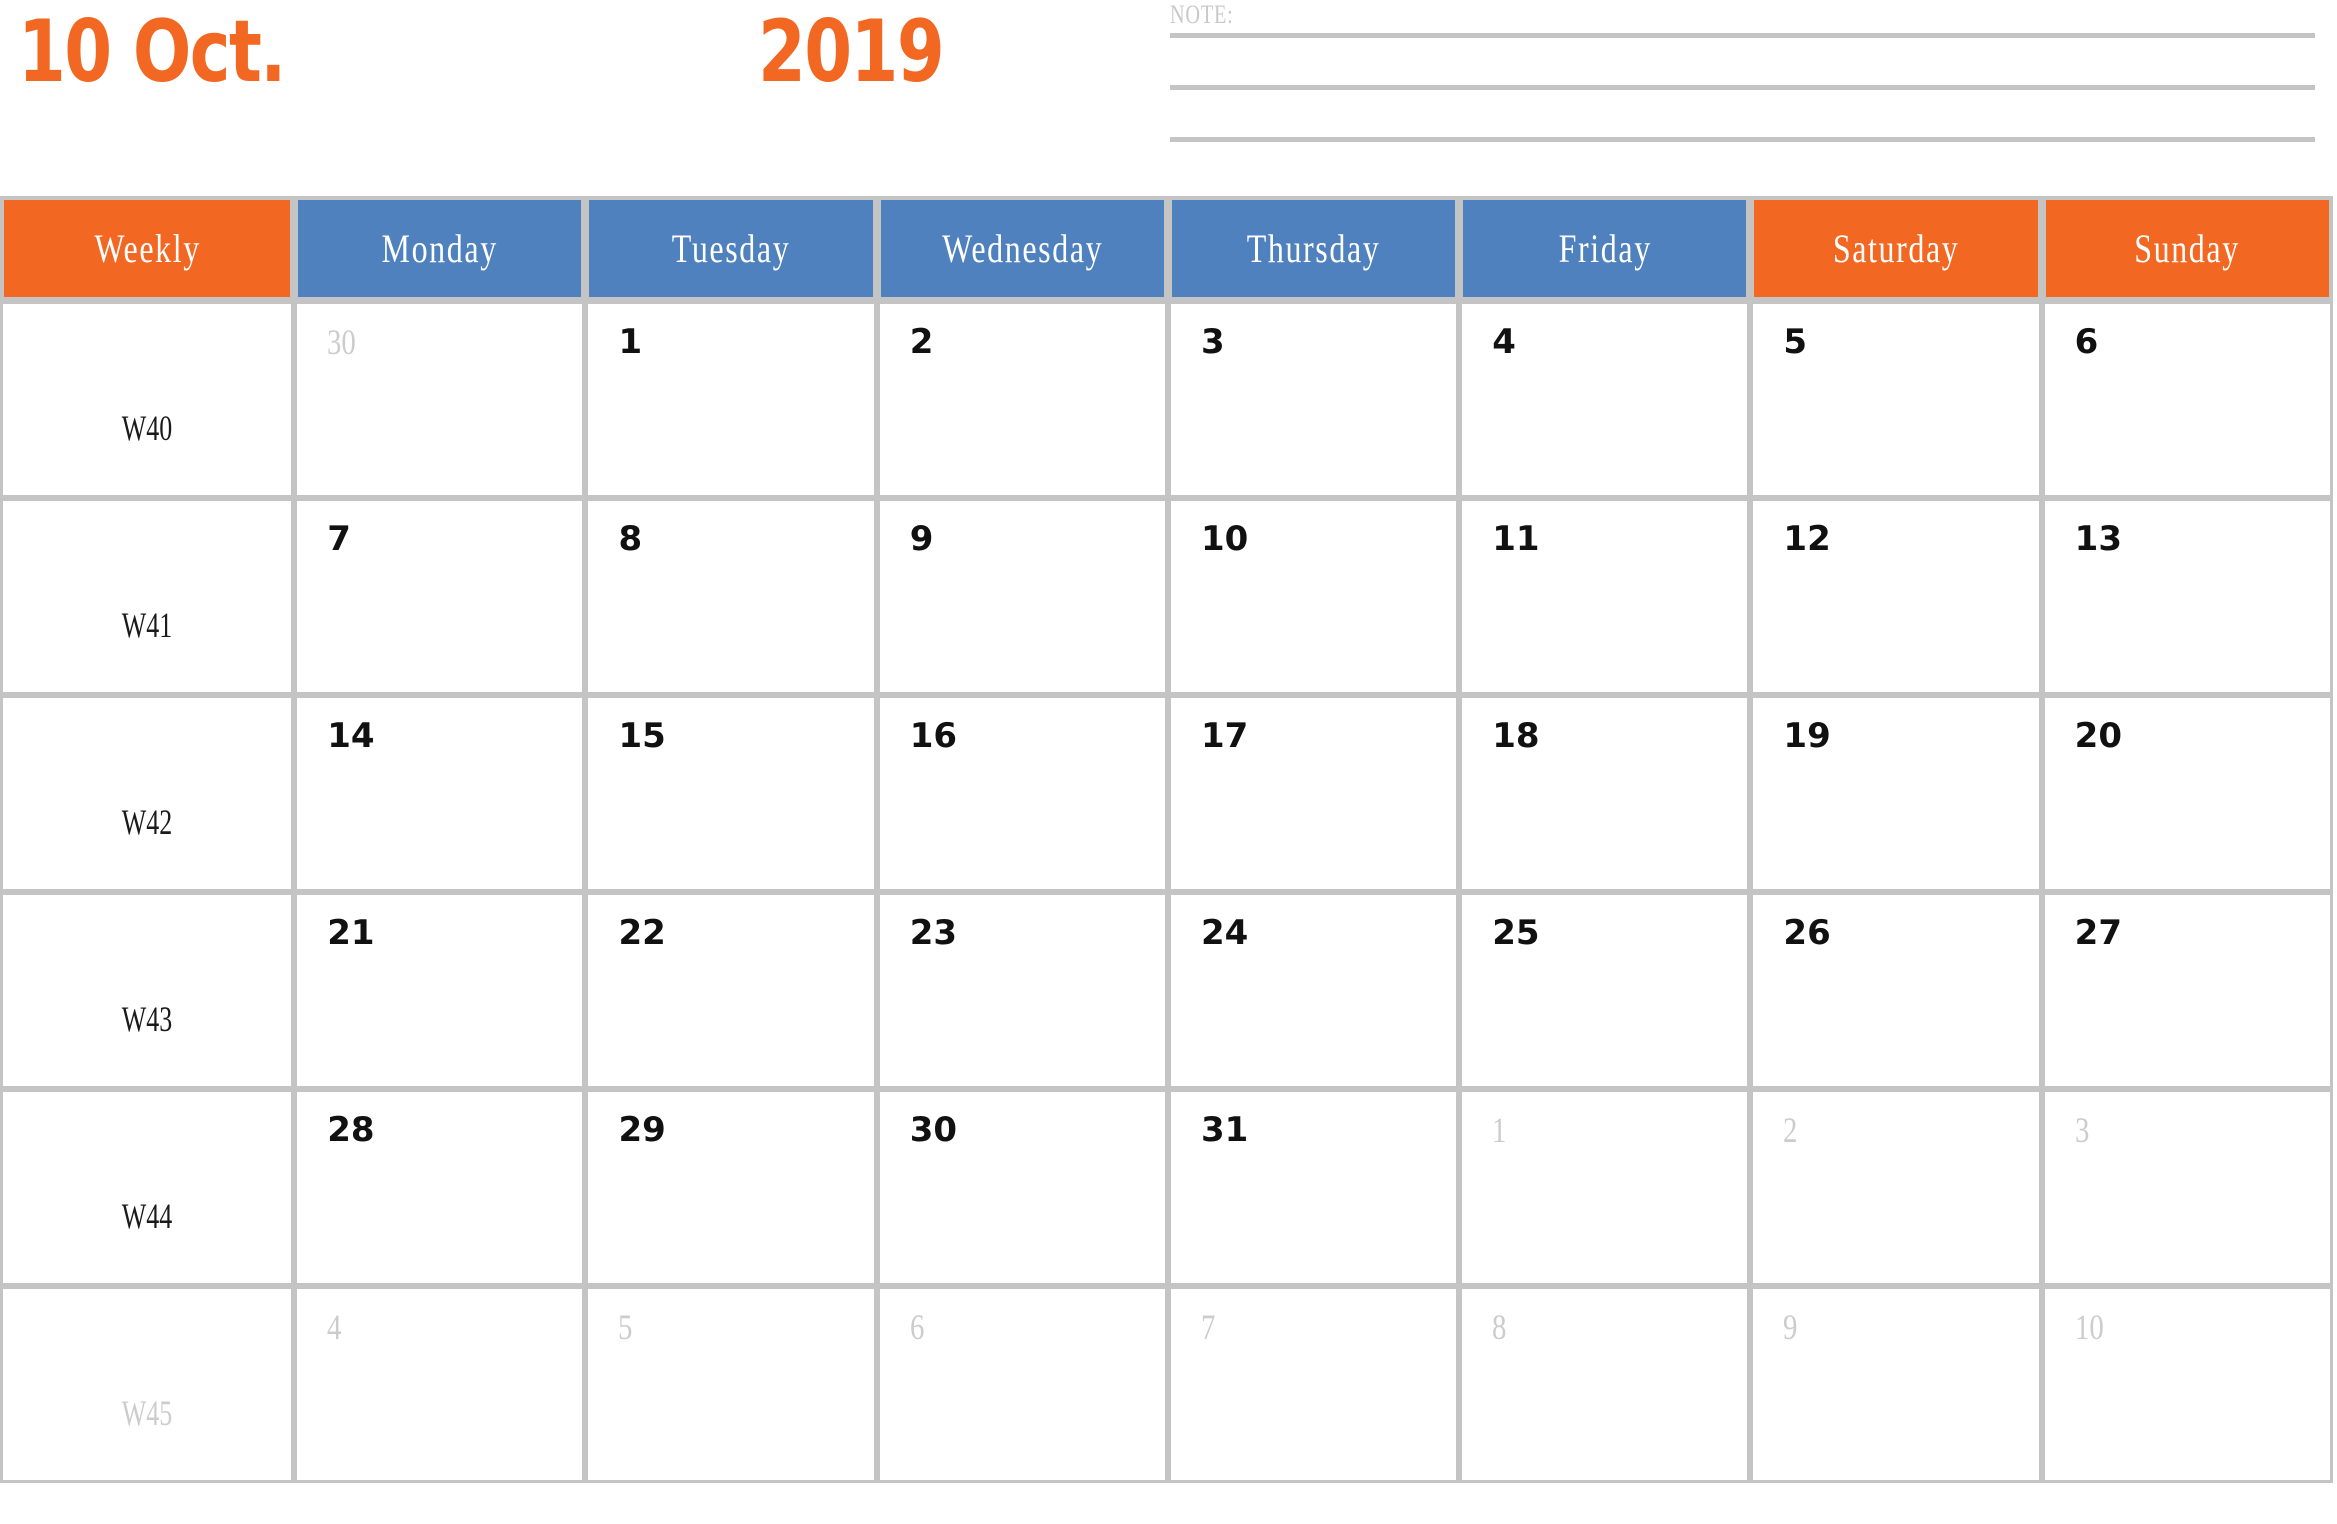  Describe the element at coordinates (642, 736) in the screenshot. I see `day-number: 15` at that location.